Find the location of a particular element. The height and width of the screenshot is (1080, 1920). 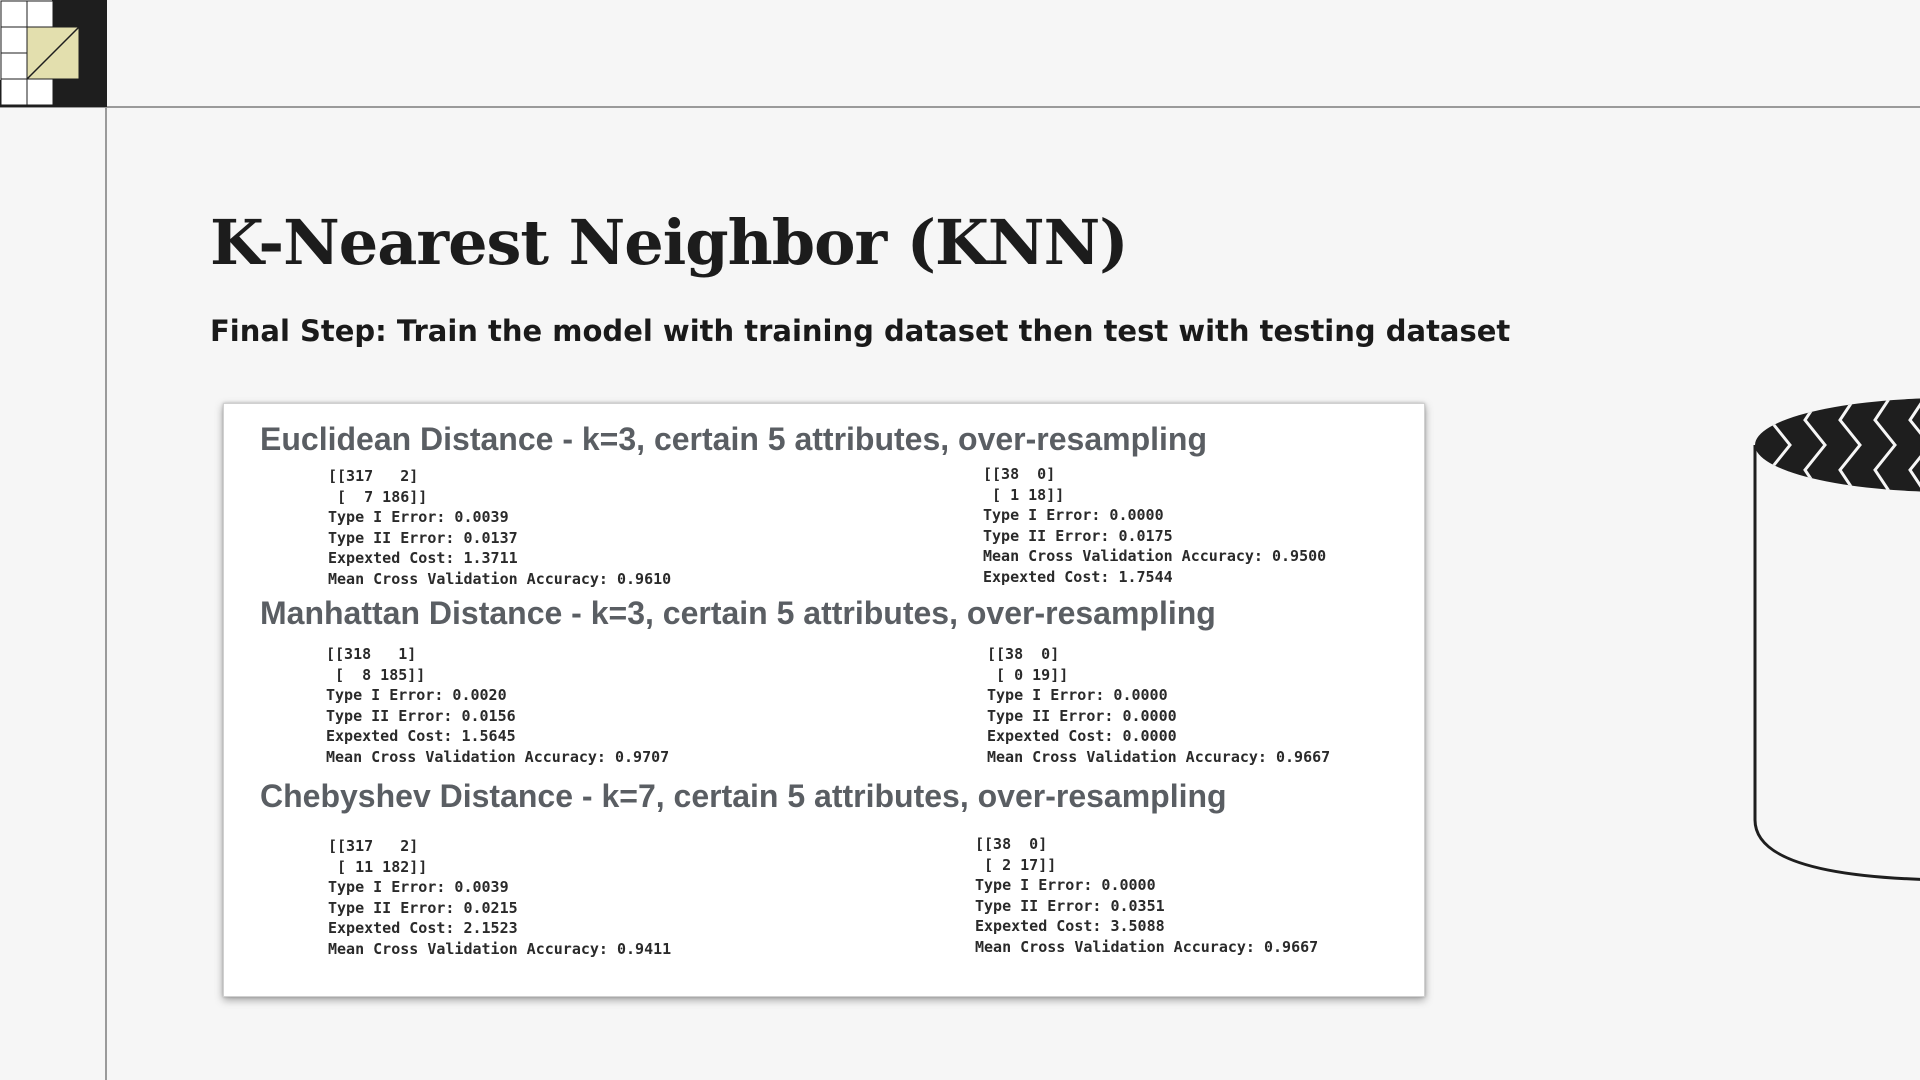

page-title: K-Nearest Neighbor (KNN) is located at coordinates (669, 242).